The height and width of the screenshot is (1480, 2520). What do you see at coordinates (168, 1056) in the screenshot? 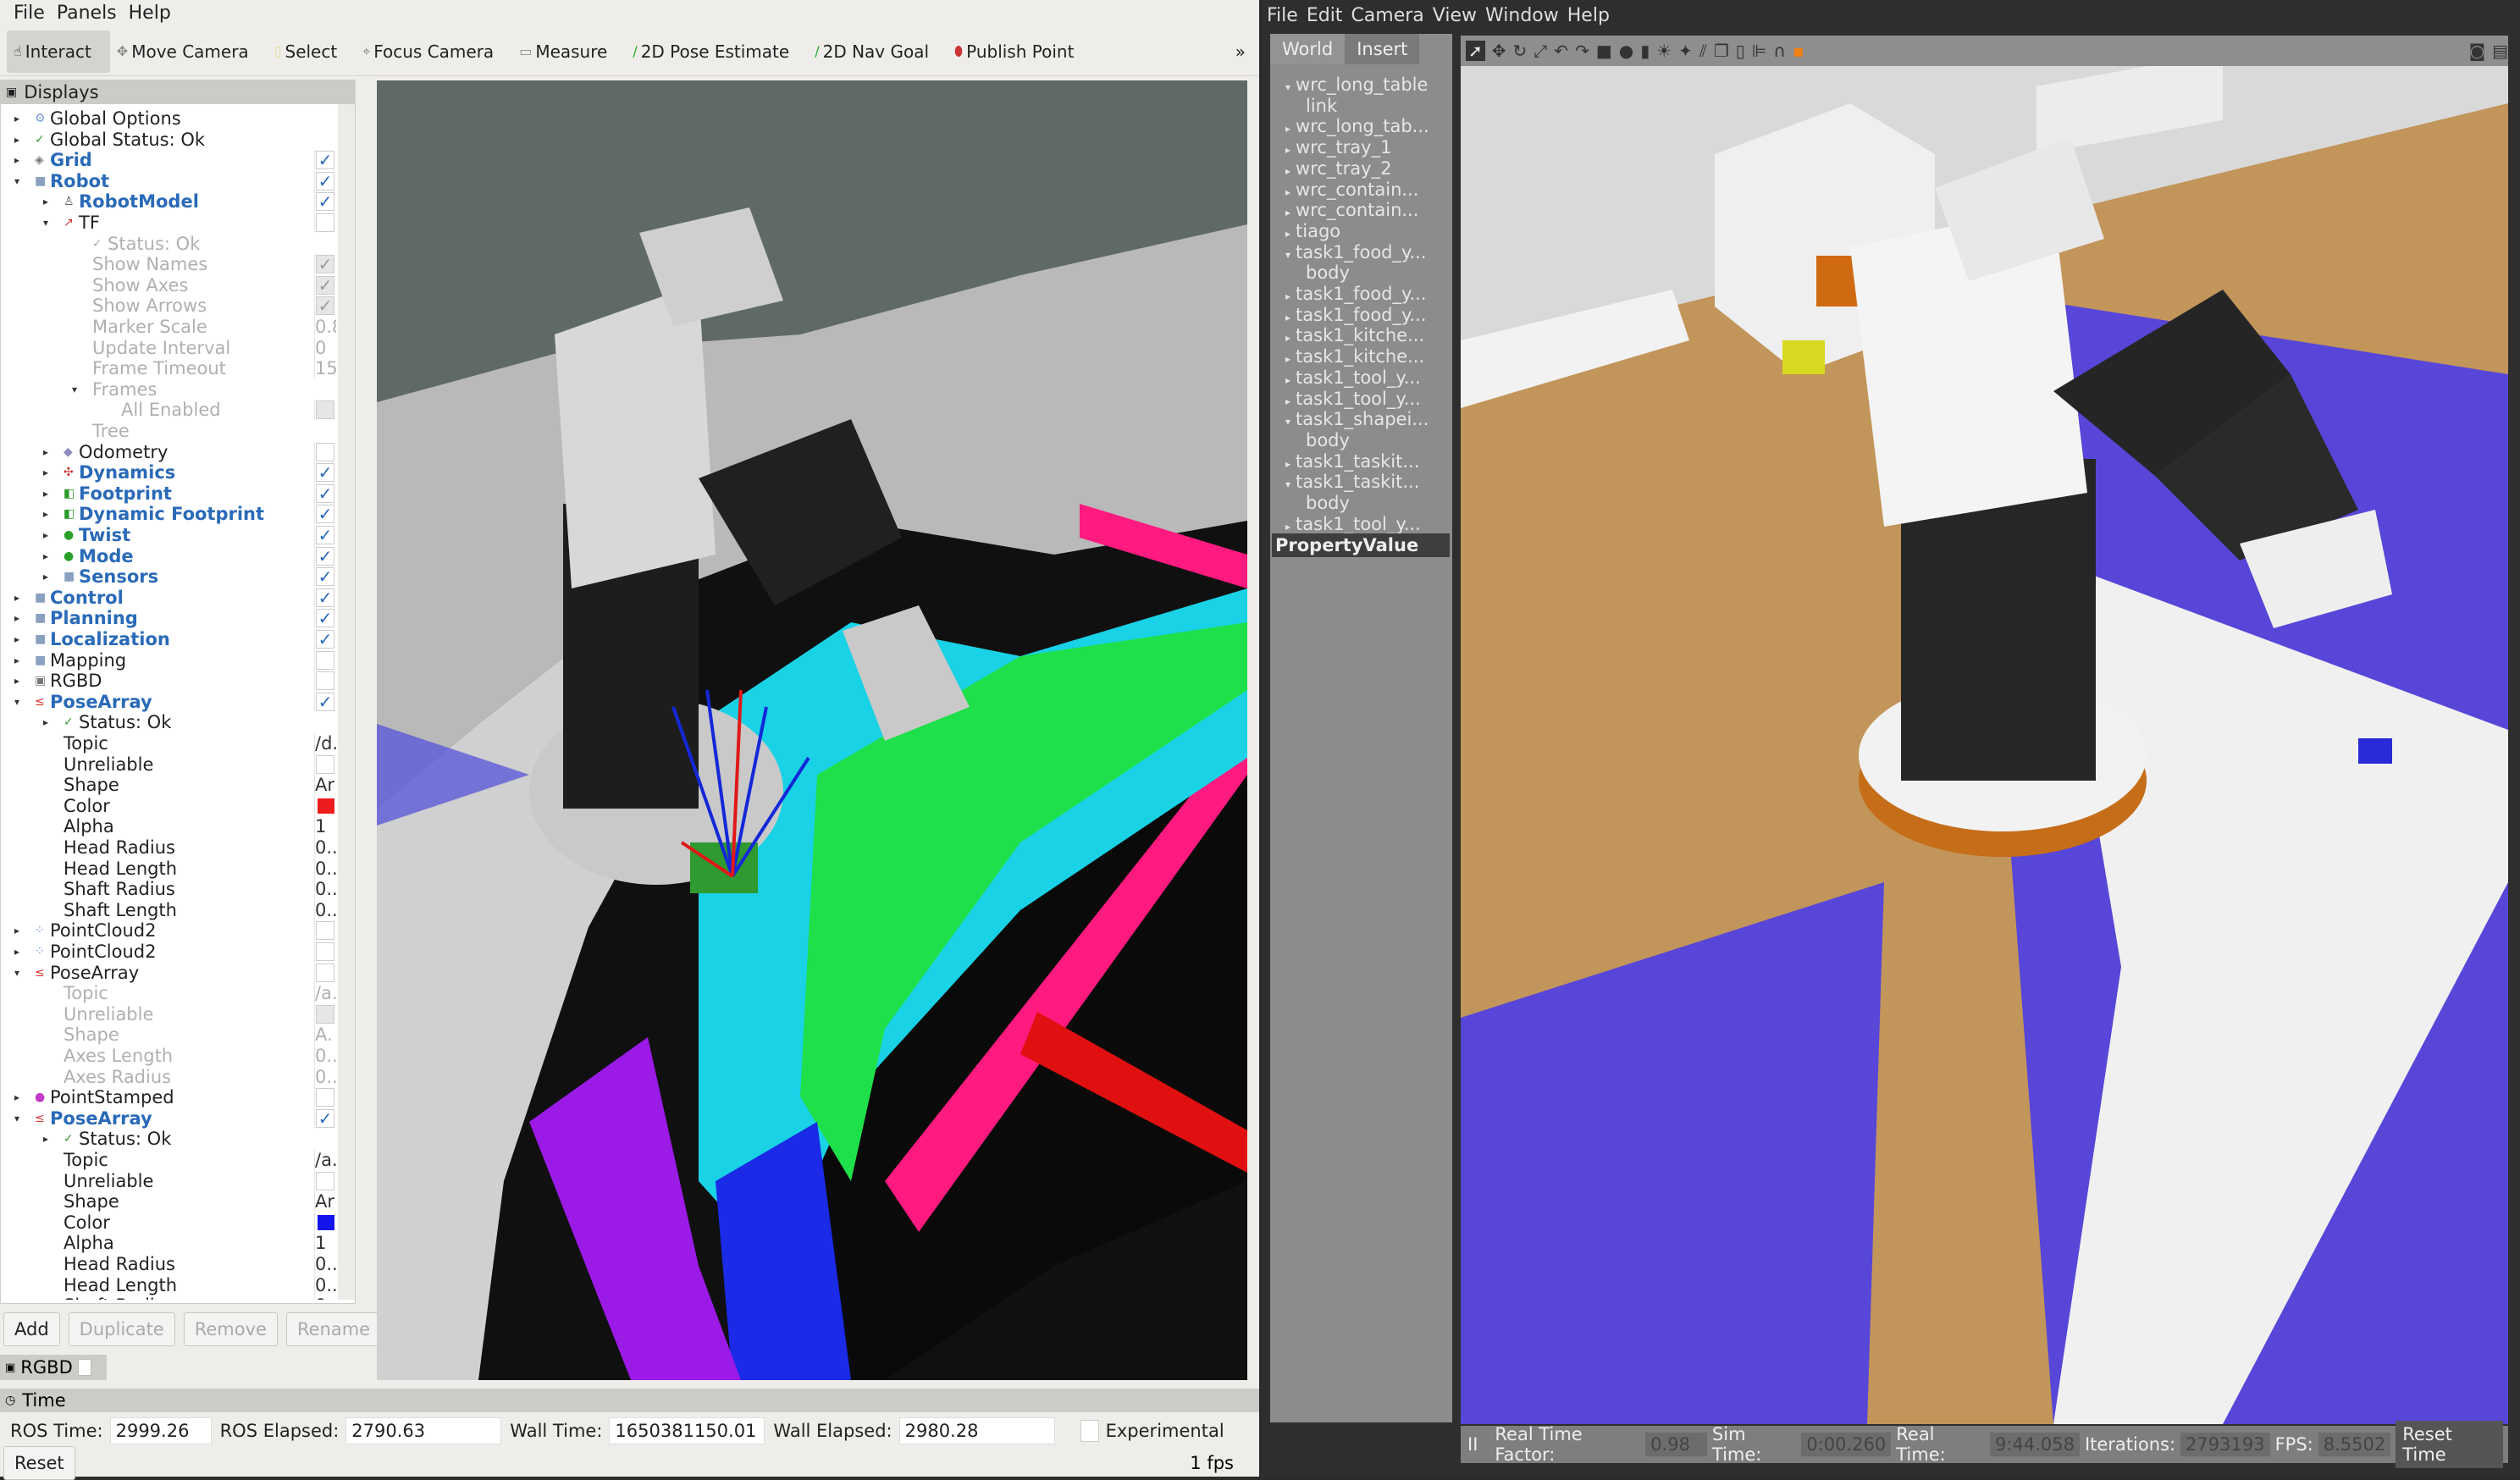
I see `display-tree-row: Axes Length 0..` at bounding box center [168, 1056].